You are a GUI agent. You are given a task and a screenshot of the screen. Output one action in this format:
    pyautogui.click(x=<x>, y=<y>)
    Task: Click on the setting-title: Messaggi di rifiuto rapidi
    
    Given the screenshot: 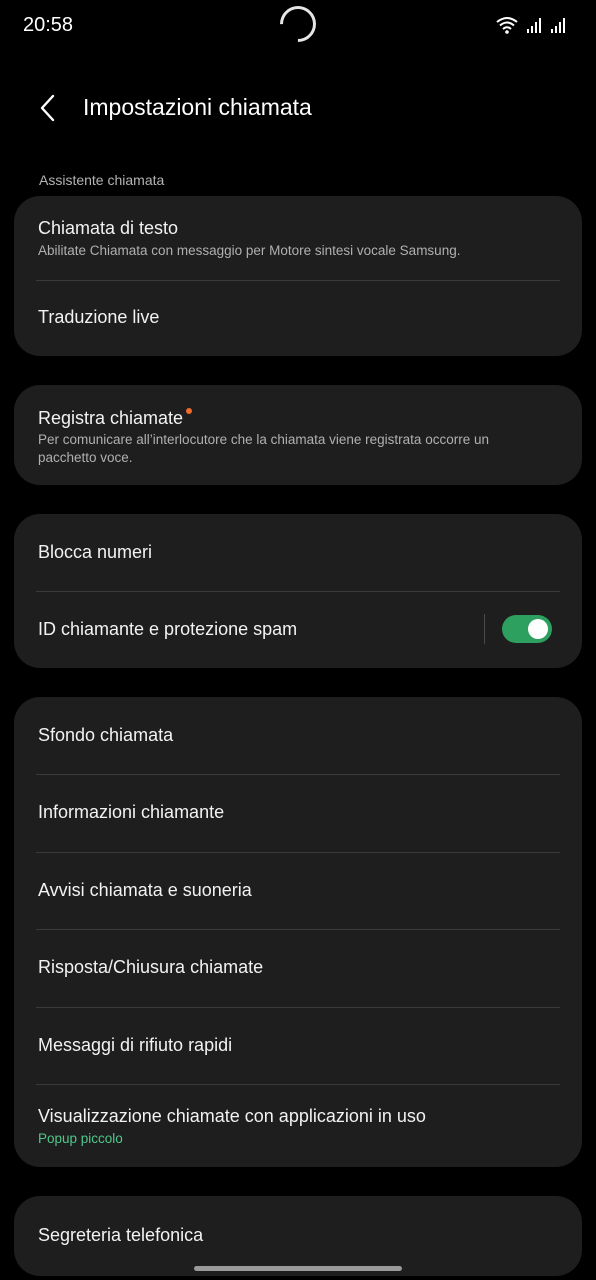 What is the action you would take?
    pyautogui.click(x=135, y=1045)
    